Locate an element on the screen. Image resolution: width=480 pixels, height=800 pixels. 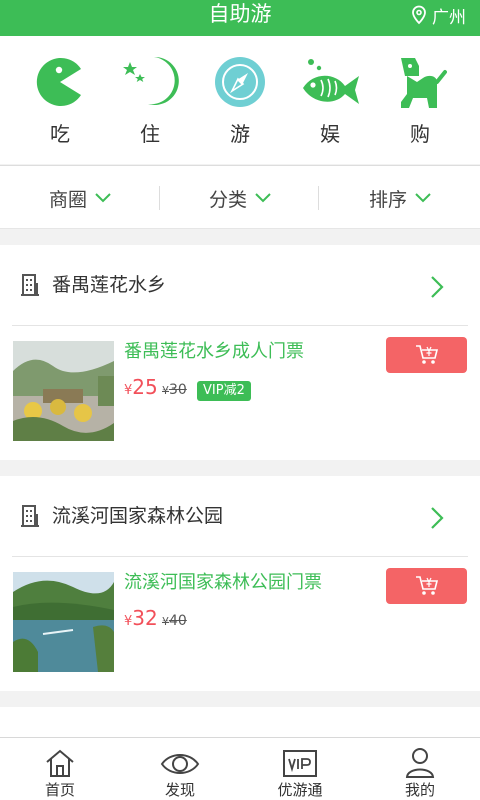
filter-label: 分类 is located at coordinates (227, 199).